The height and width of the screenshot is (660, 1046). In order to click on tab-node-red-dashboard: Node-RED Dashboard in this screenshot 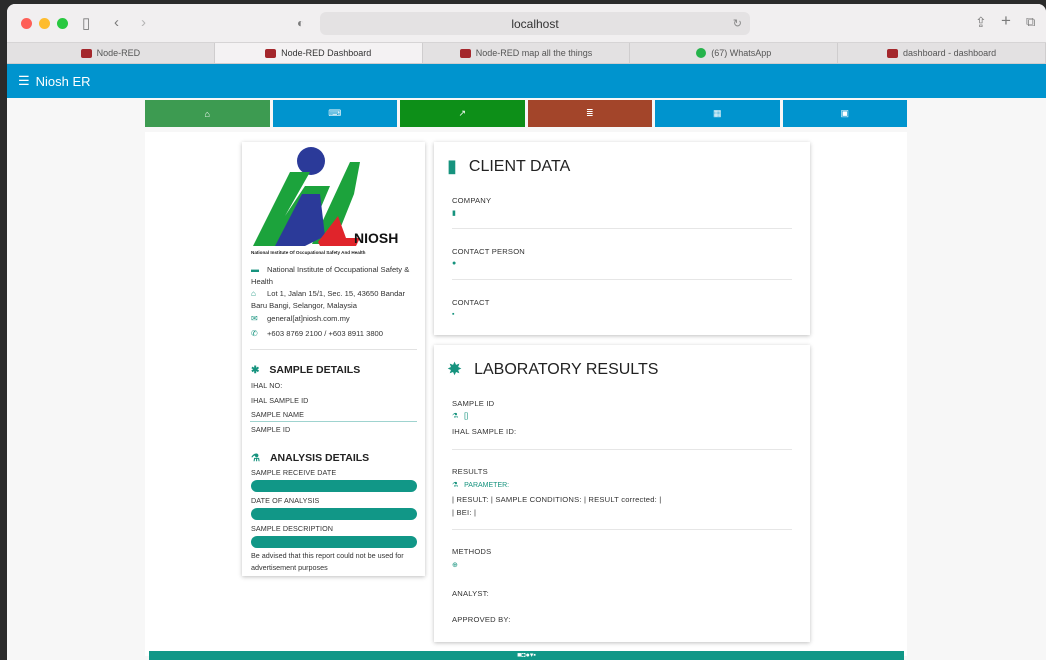, I will do `click(318, 53)`.